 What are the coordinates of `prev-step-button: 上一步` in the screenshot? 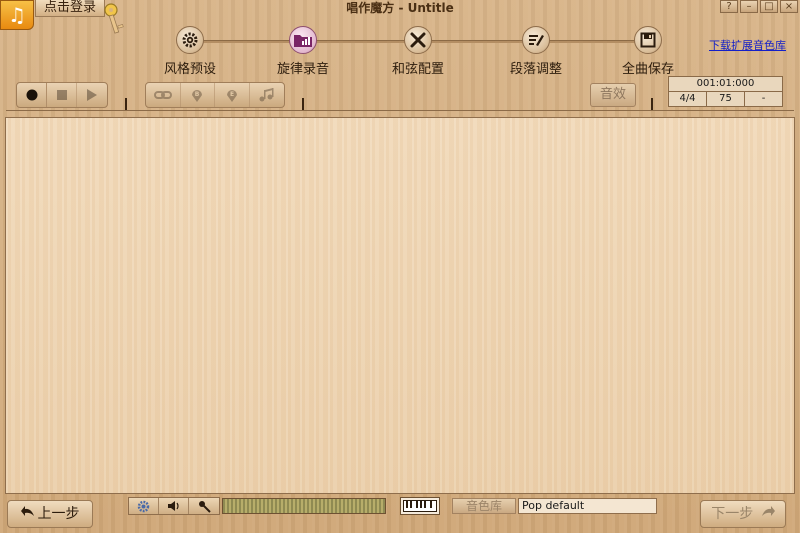 It's located at (50, 514).